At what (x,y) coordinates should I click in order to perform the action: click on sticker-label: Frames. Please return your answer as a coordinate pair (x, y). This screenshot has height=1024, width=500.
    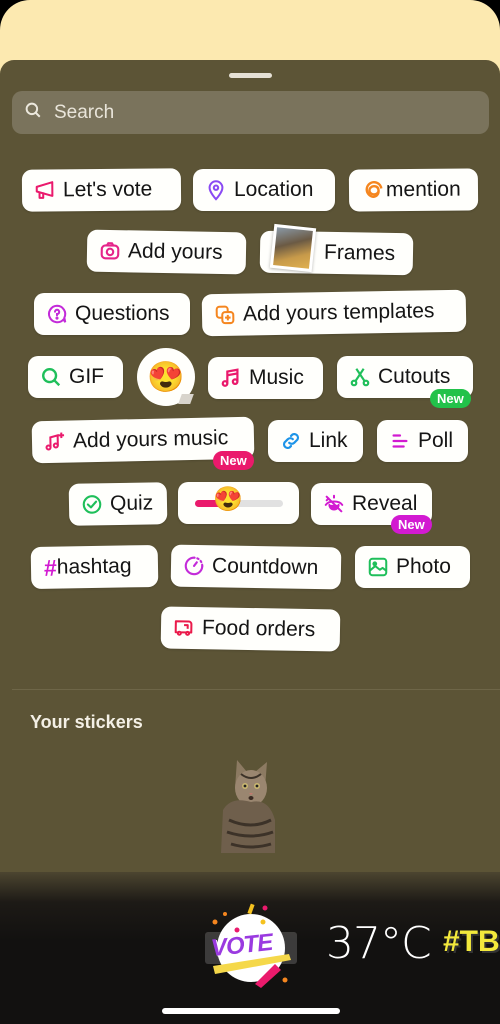
    Looking at the image, I should click on (359, 253).